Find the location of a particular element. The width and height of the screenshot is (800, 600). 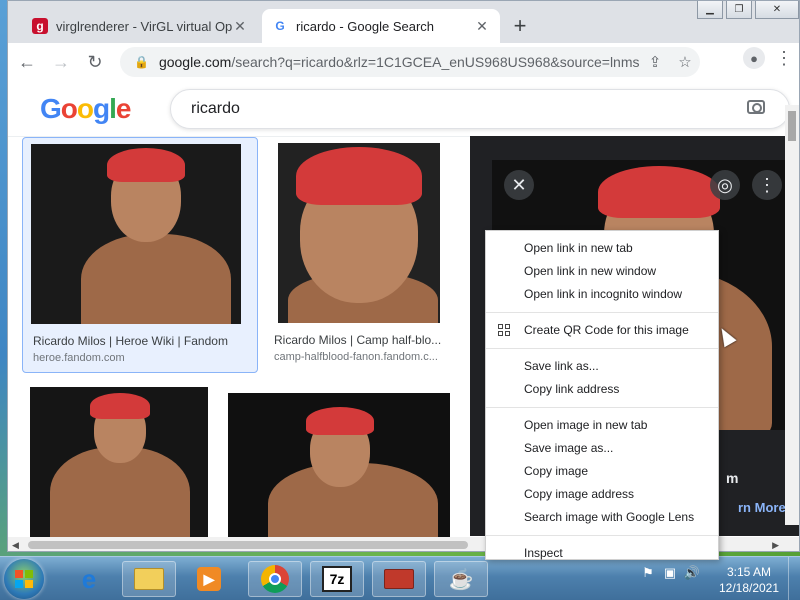

menu-item-open-link-new-tab: Open link in new tab is located at coordinates (602, 248).